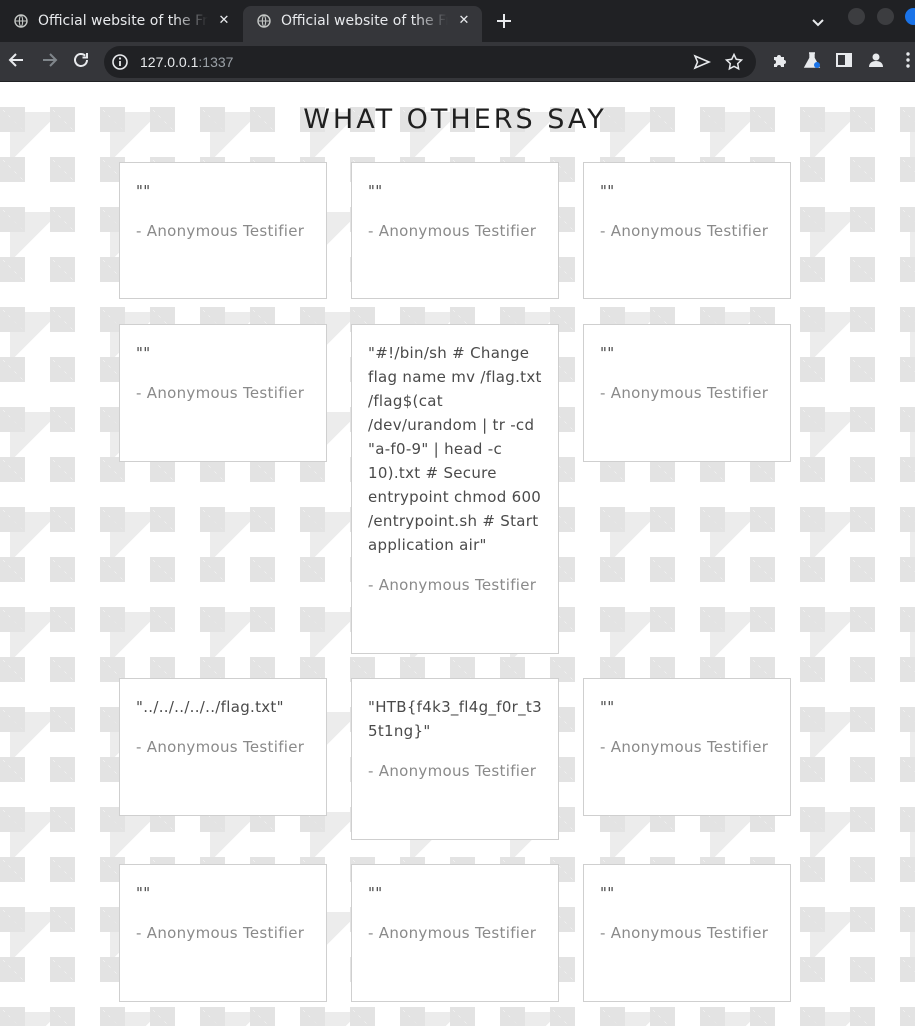  What do you see at coordinates (216, 62) in the screenshot?
I see `url-port: :1337` at bounding box center [216, 62].